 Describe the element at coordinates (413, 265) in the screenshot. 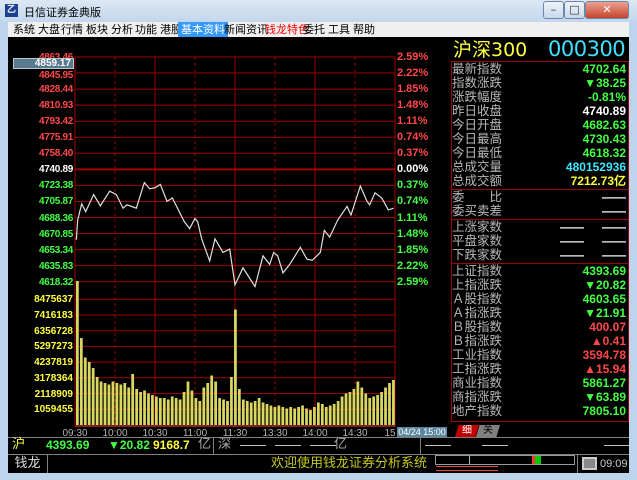

I see `percent-tick-label: 2.22%` at that location.